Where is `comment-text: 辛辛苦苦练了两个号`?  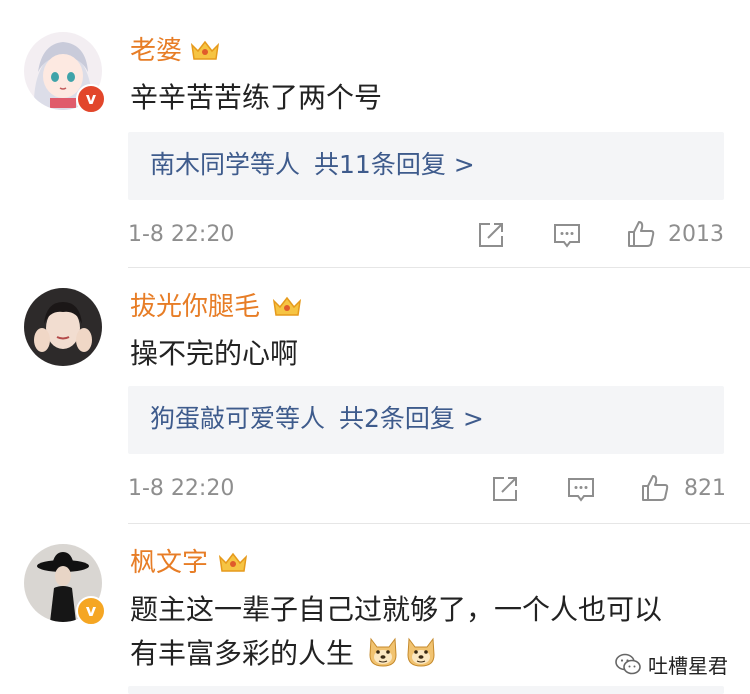 comment-text: 辛辛苦苦练了两个号 is located at coordinates (256, 97).